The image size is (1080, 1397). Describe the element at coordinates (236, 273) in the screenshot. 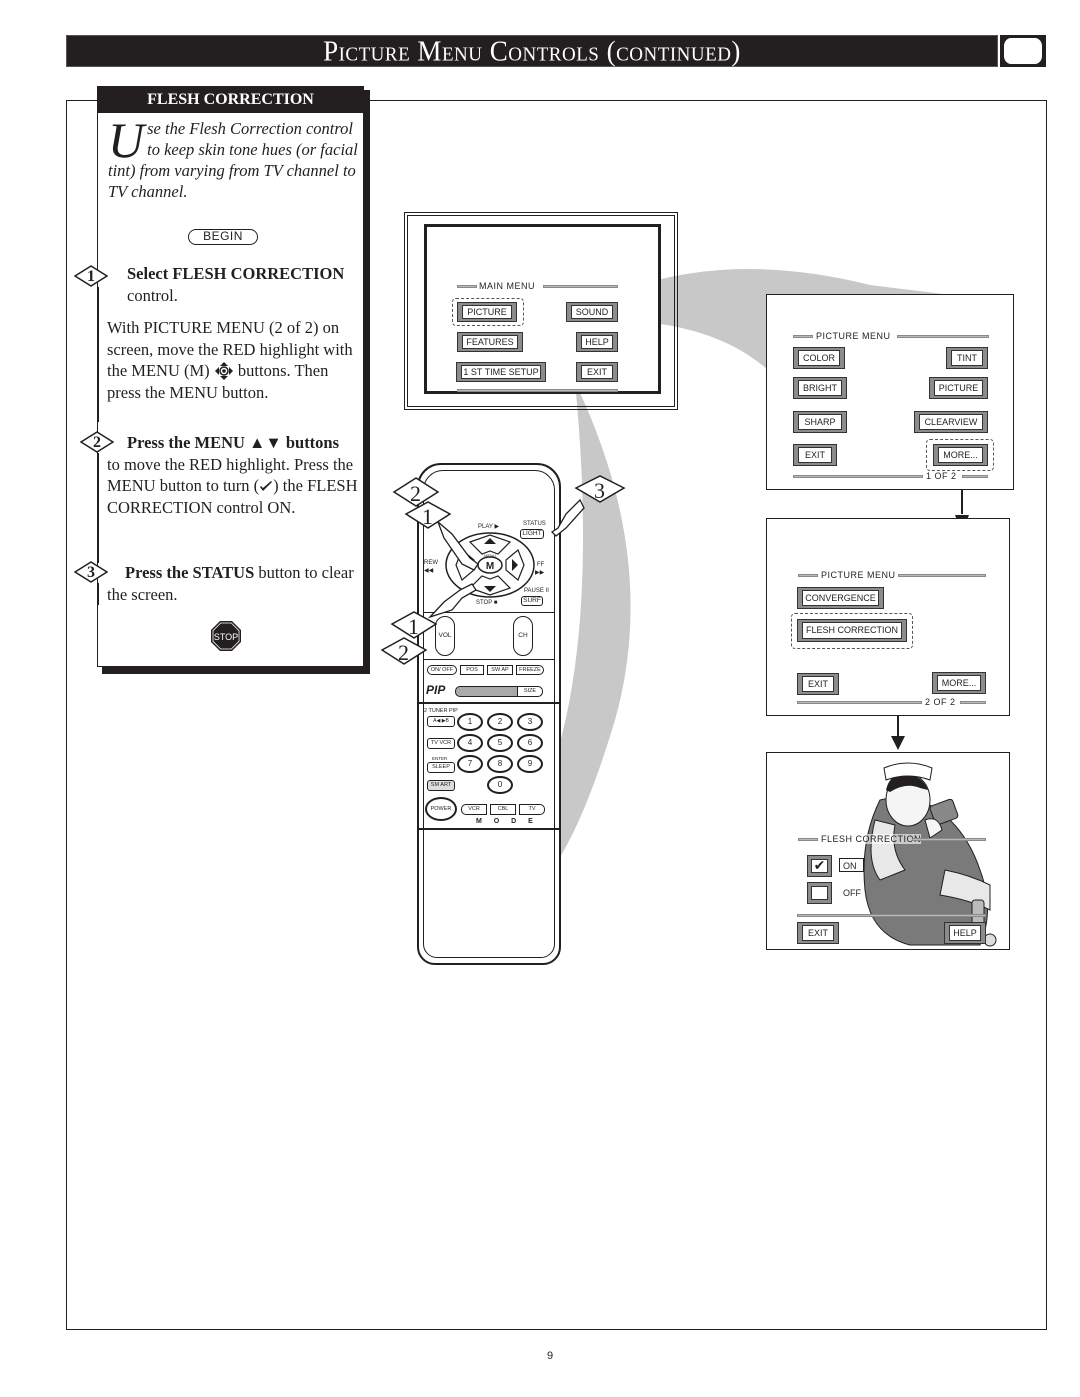

I see `step-1-heading: Select FLESH CORRECTION` at that location.